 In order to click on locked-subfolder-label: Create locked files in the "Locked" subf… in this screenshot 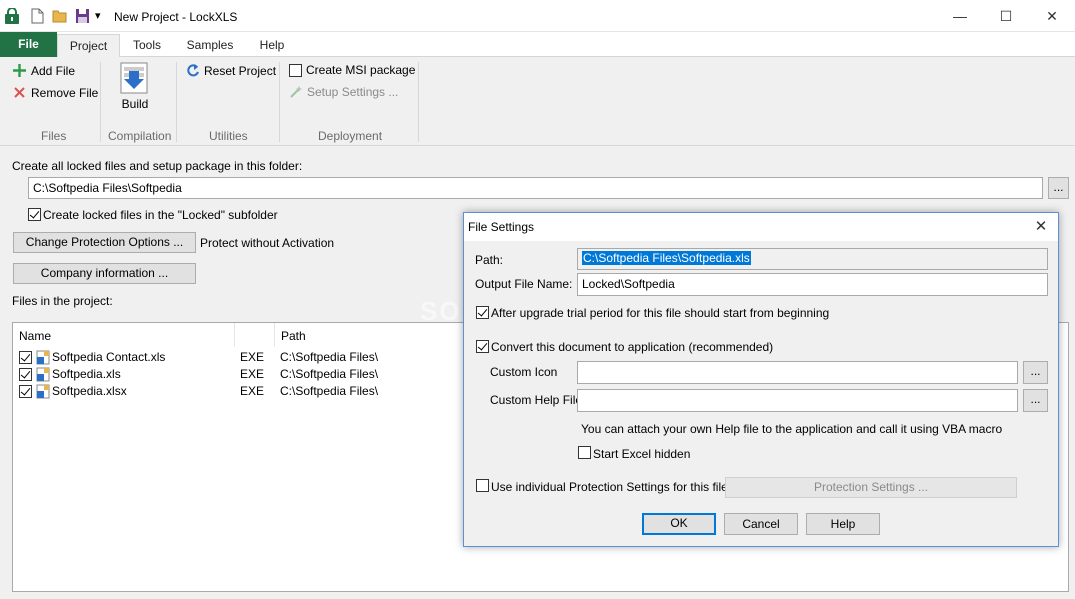, I will do `click(160, 215)`.